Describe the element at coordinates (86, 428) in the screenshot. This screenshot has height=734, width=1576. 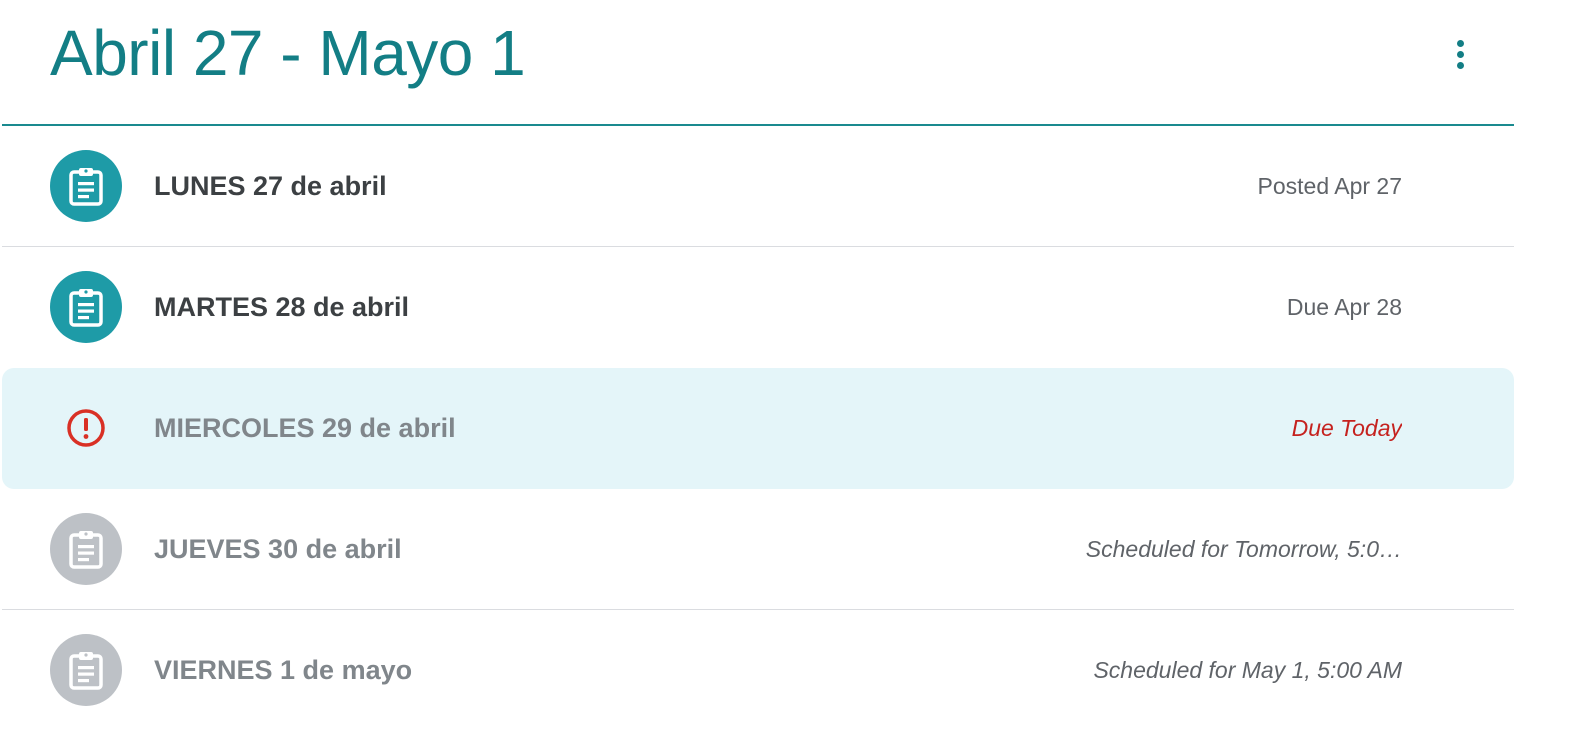
I see `alert-icon` at that location.